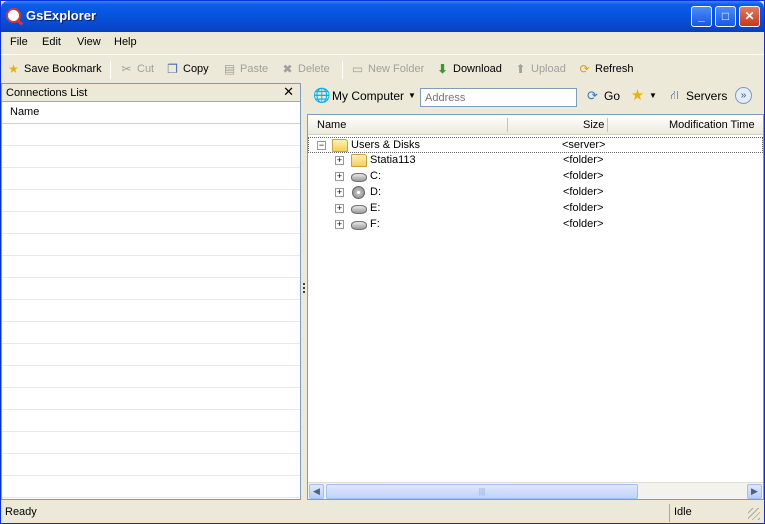 The image size is (765, 524). I want to click on row-name: Statia113, so click(393, 160).